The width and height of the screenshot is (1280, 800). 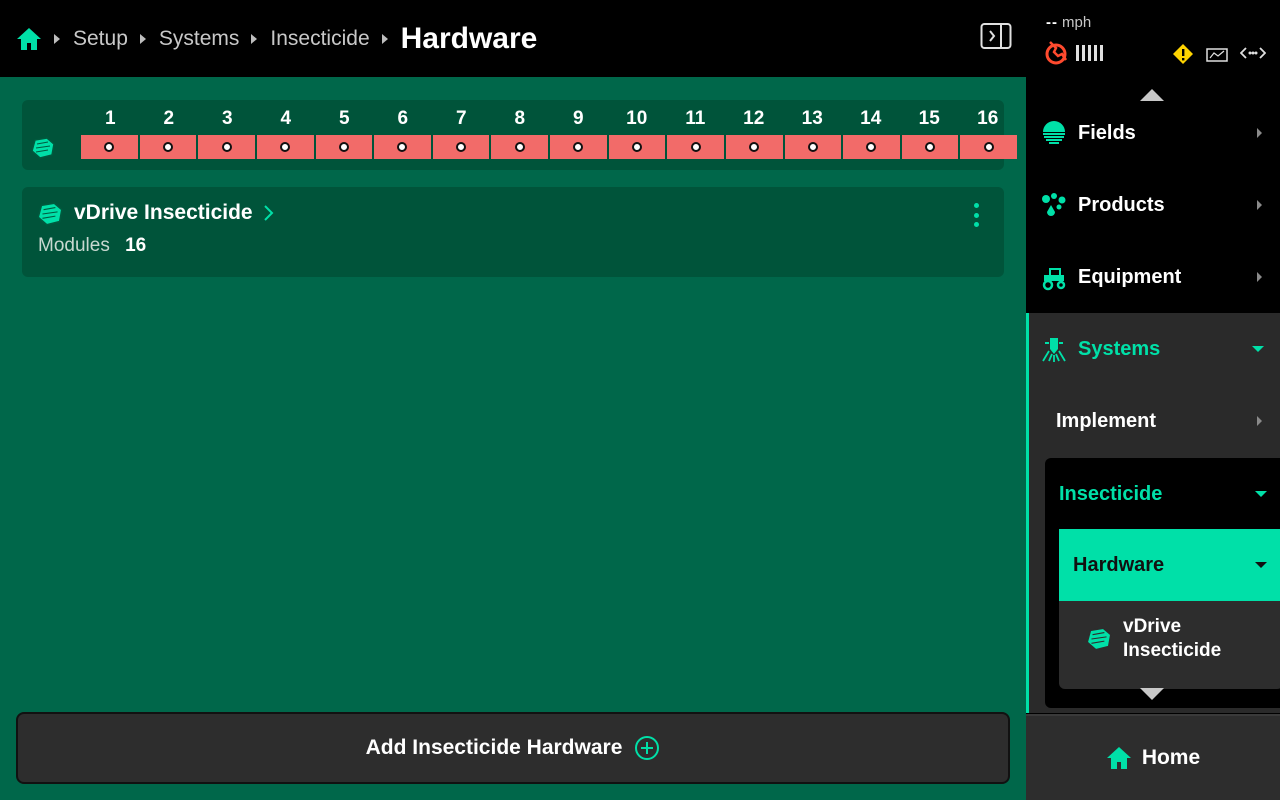 What do you see at coordinates (1153, 133) in the screenshot?
I see `sidebar-item-fields: Fields` at bounding box center [1153, 133].